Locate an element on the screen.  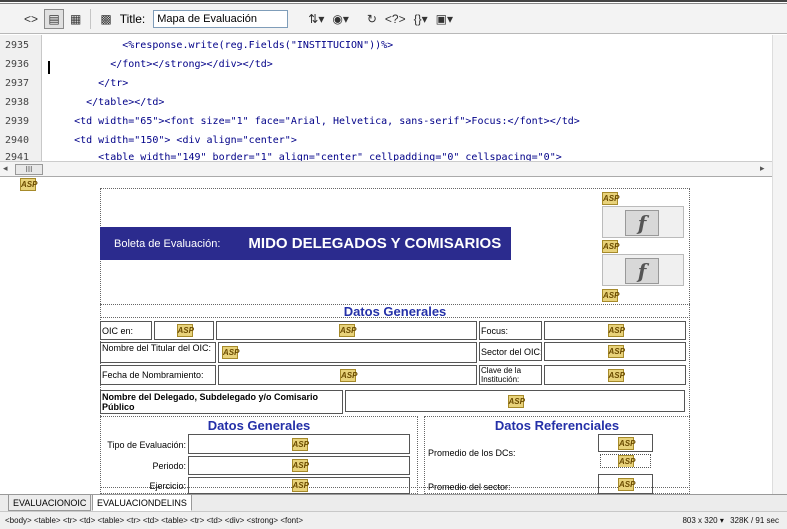
line-number: 2938 is located at coordinates (17, 102).